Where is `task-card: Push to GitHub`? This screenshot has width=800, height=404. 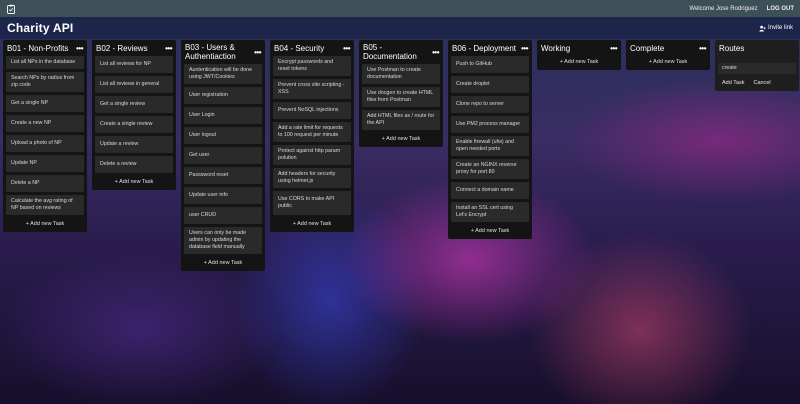
task-card: Push to GitHub is located at coordinates (490, 64).